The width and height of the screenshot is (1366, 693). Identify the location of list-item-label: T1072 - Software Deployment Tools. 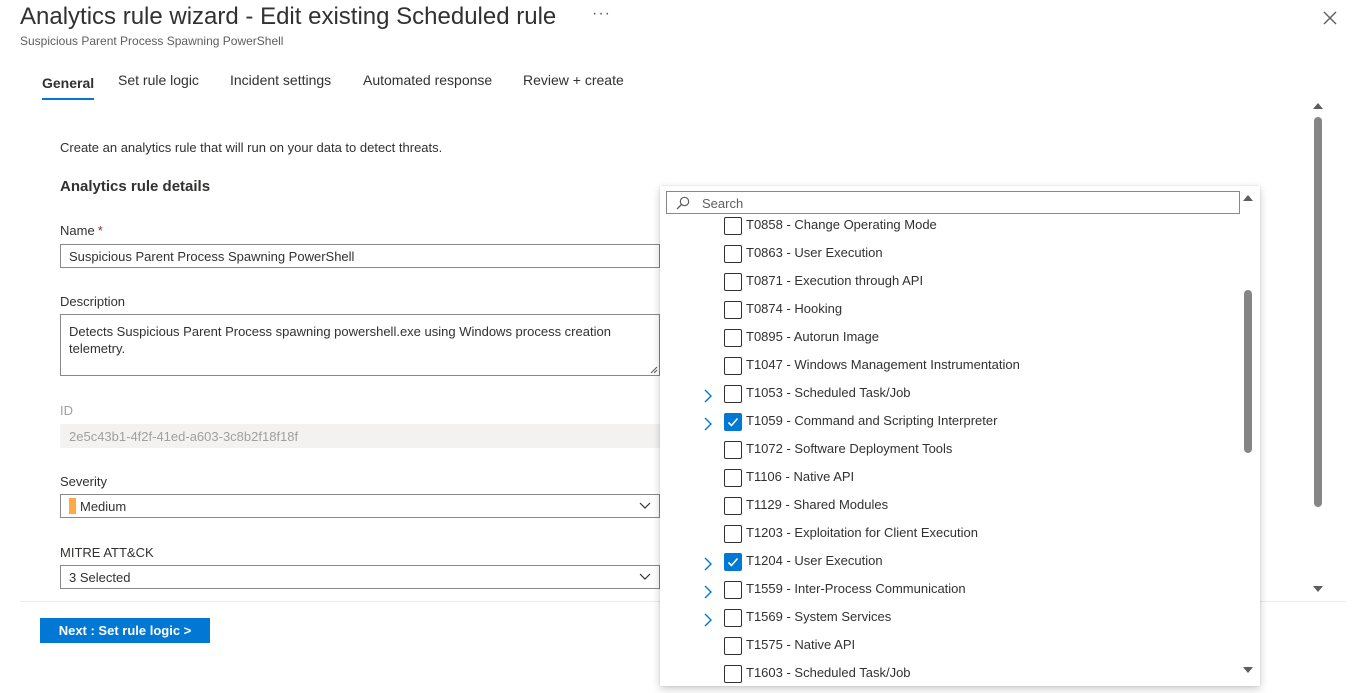
(849, 448).